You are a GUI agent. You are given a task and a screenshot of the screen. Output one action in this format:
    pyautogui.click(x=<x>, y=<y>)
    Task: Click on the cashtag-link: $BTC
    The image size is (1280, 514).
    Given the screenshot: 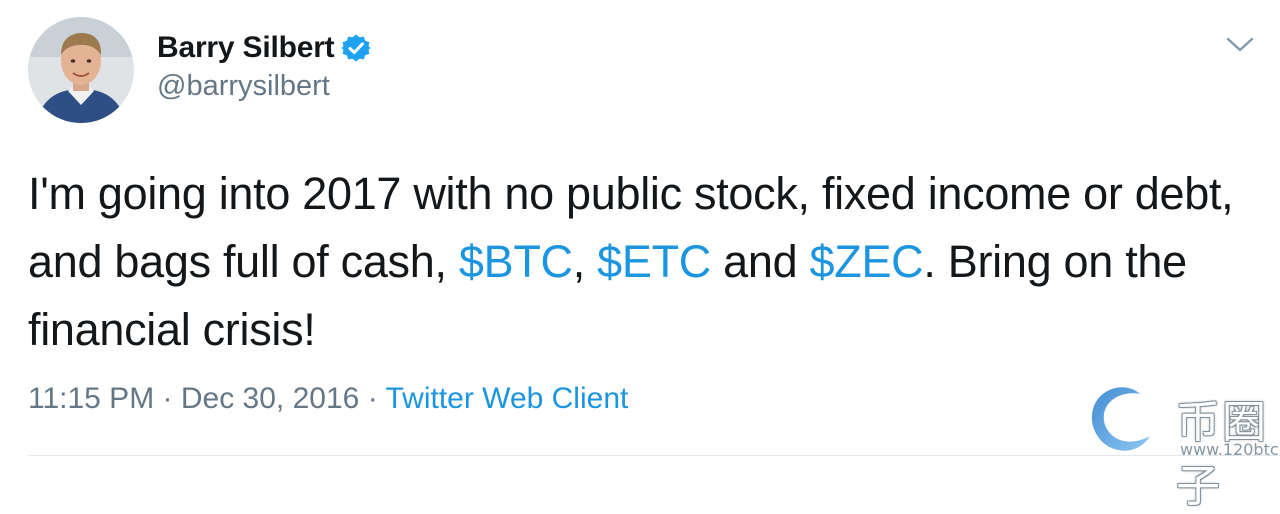 What is the action you would take?
    pyautogui.click(x=516, y=261)
    